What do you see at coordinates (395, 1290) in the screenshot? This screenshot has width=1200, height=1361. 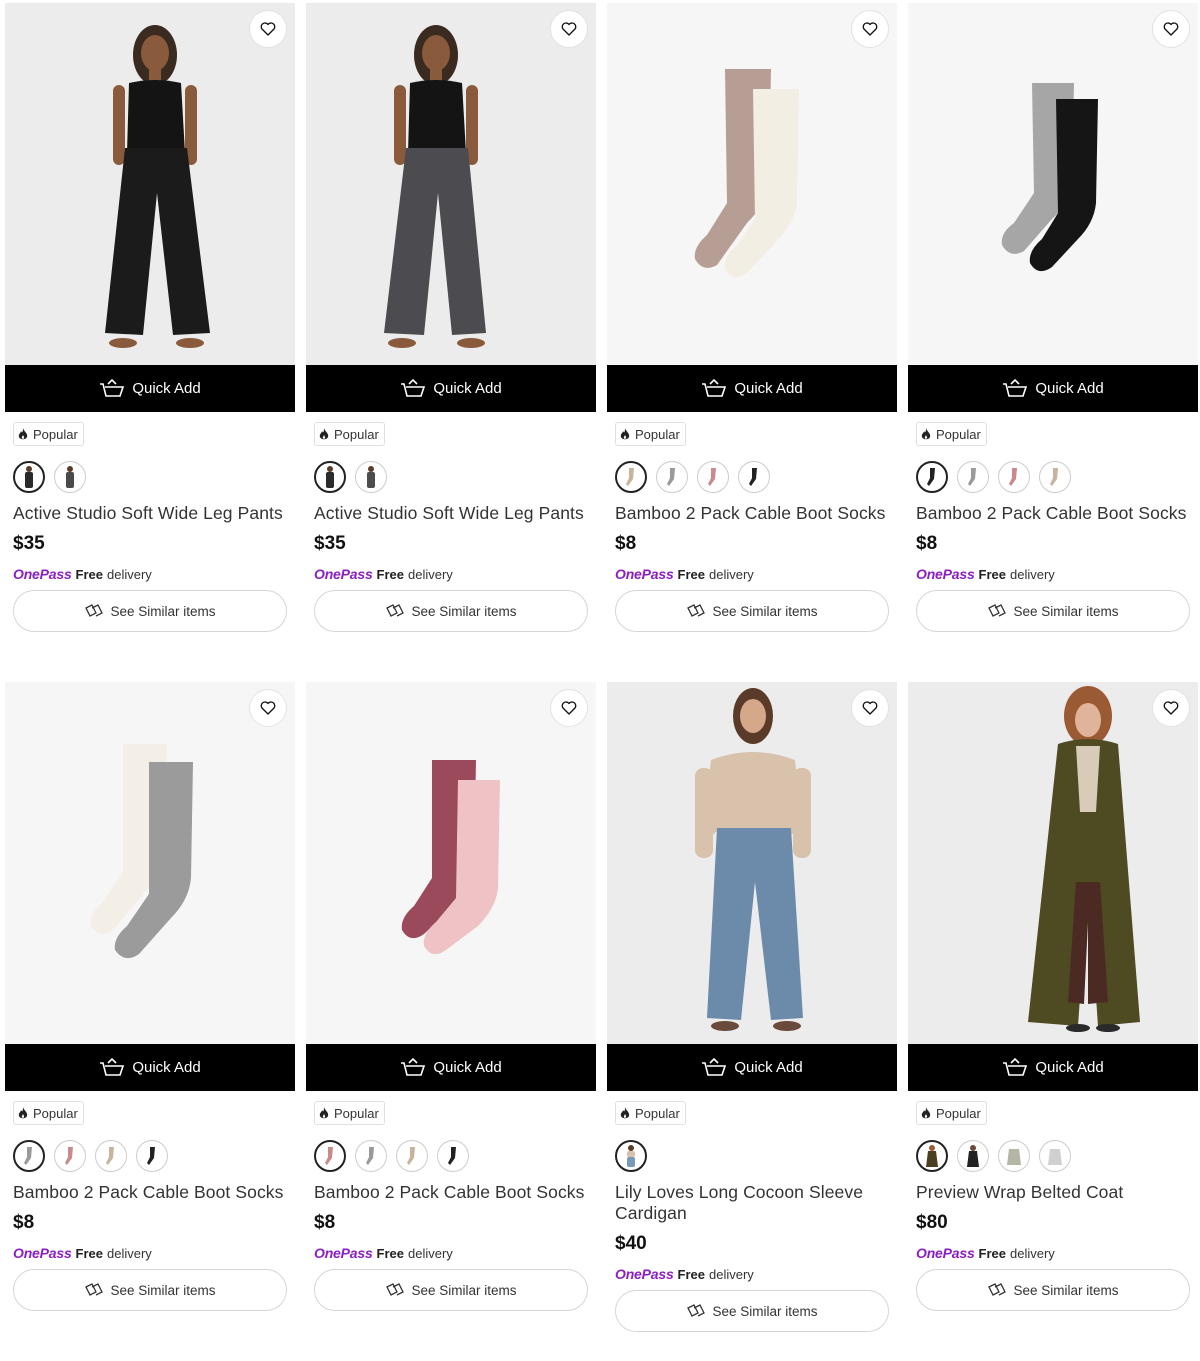 I see `similar-icon` at bounding box center [395, 1290].